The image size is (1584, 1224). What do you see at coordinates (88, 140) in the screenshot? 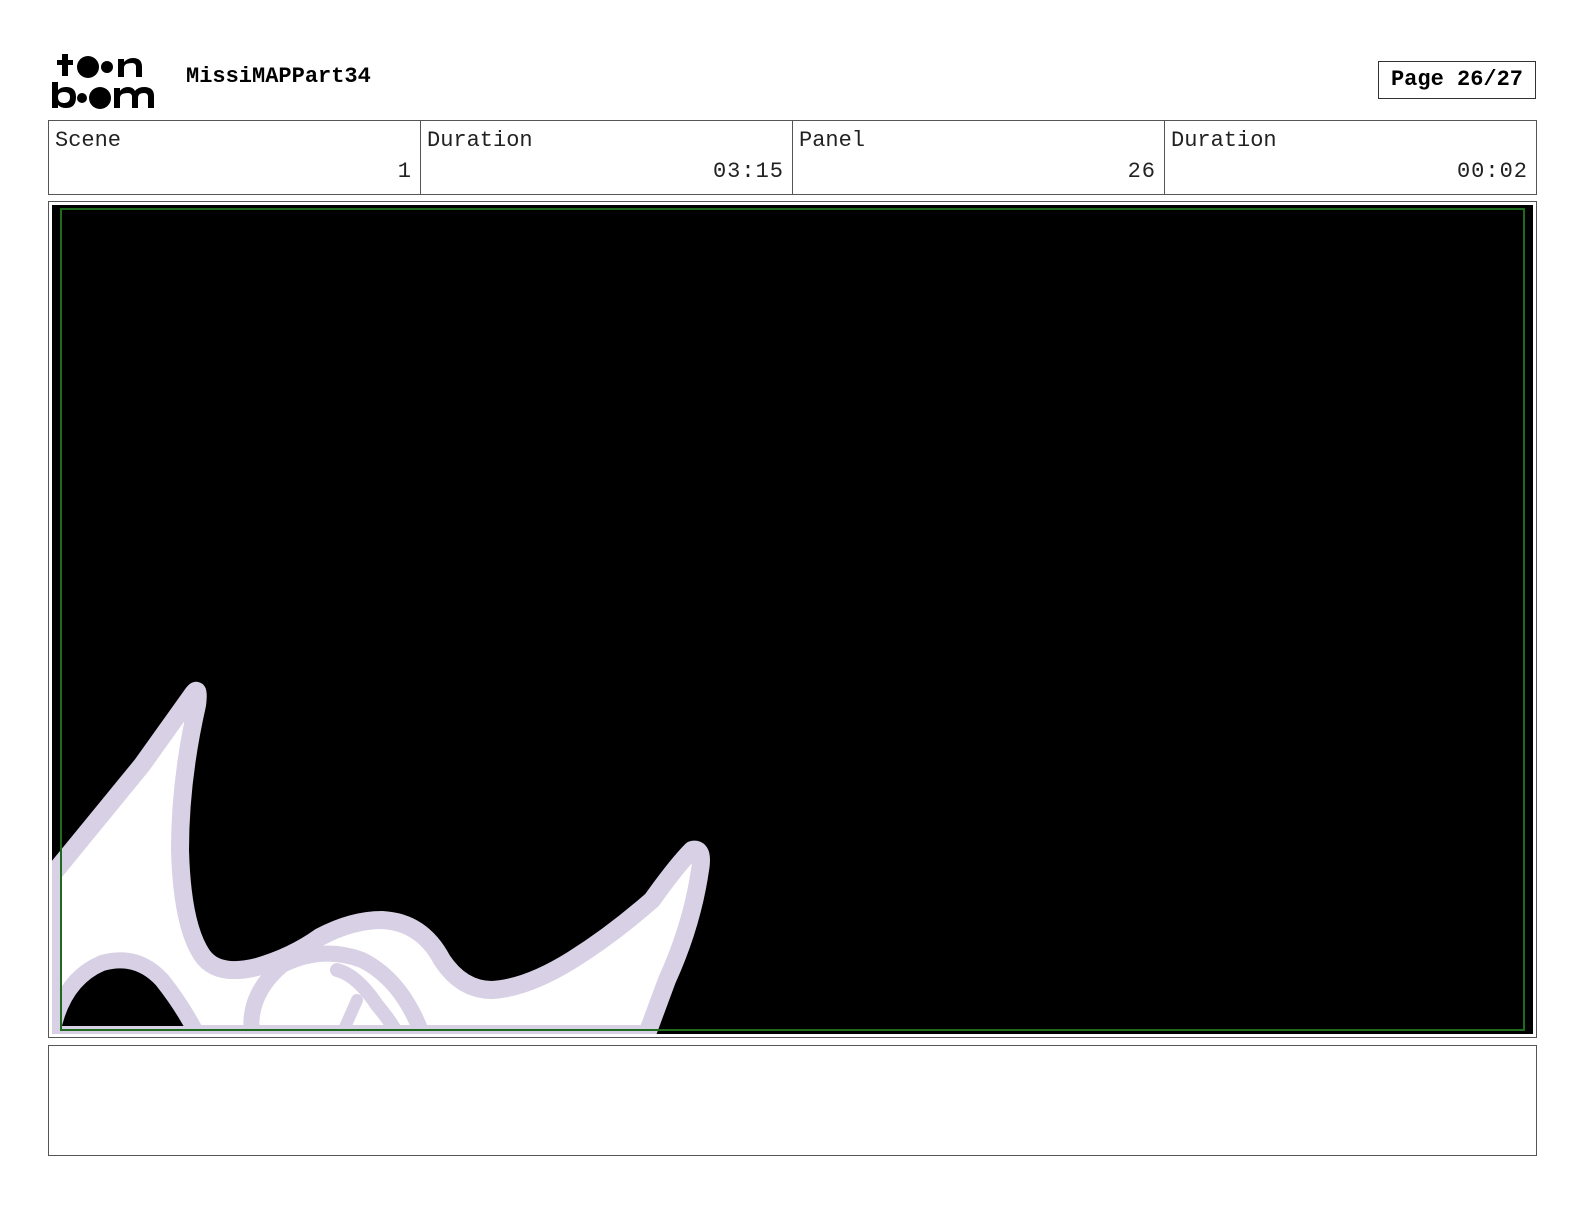
I see `scene-label: Scene` at bounding box center [88, 140].